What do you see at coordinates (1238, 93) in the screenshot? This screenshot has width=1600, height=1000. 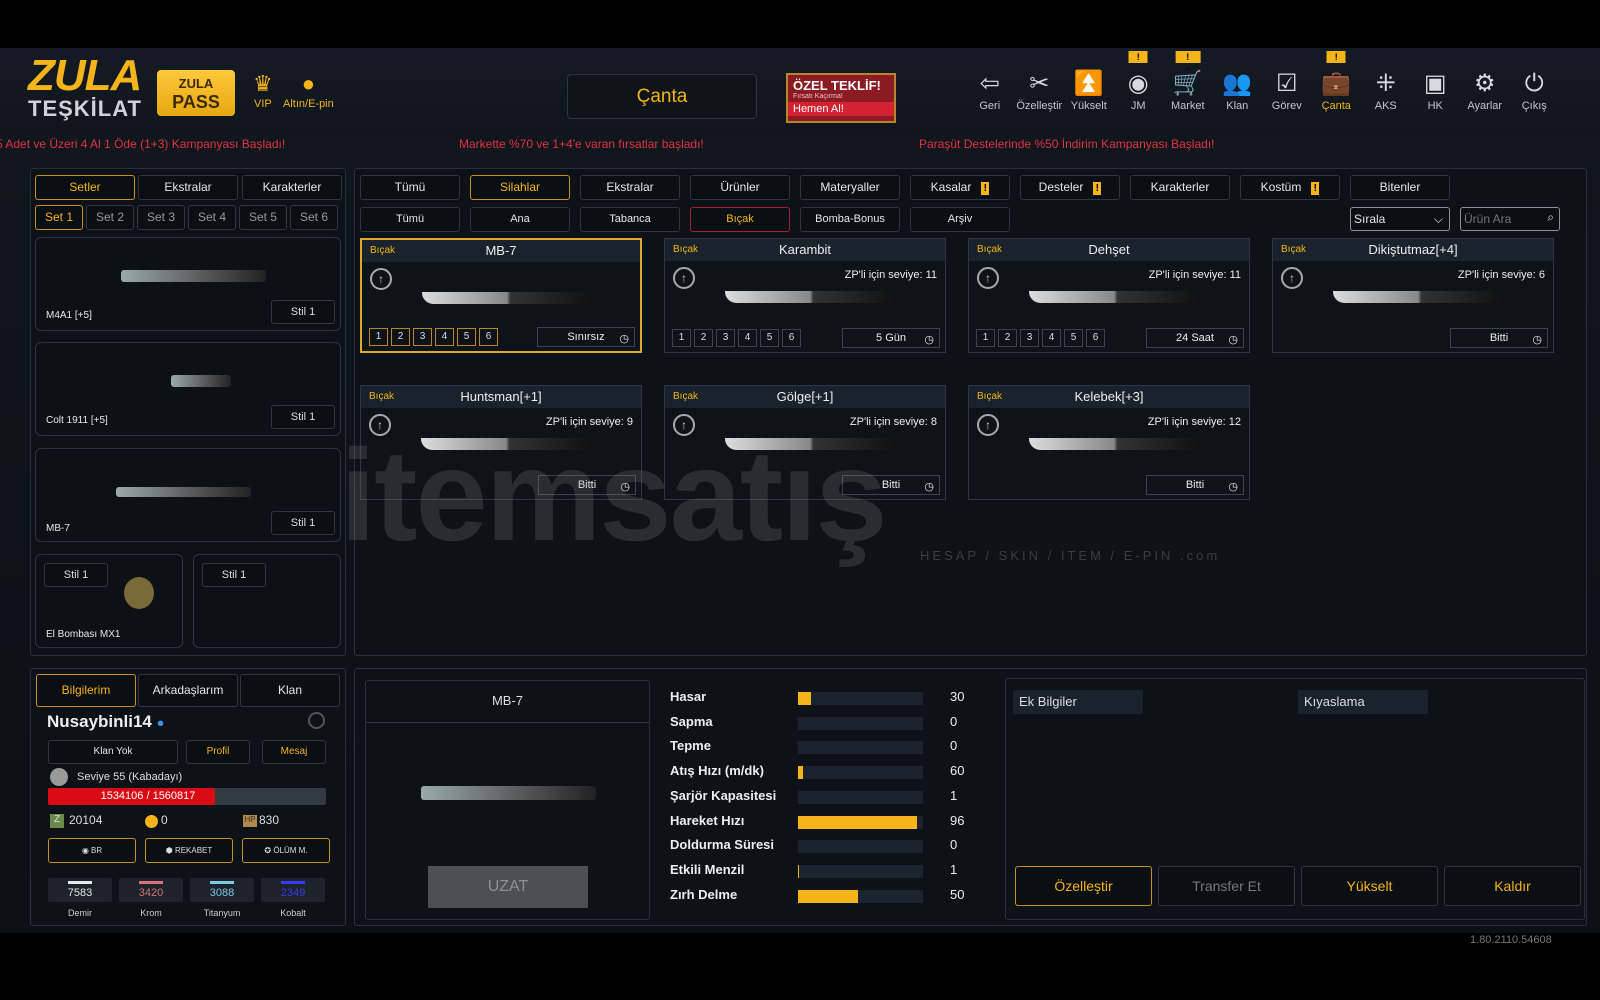 I see `nav-clan: 👥 Klan` at bounding box center [1238, 93].